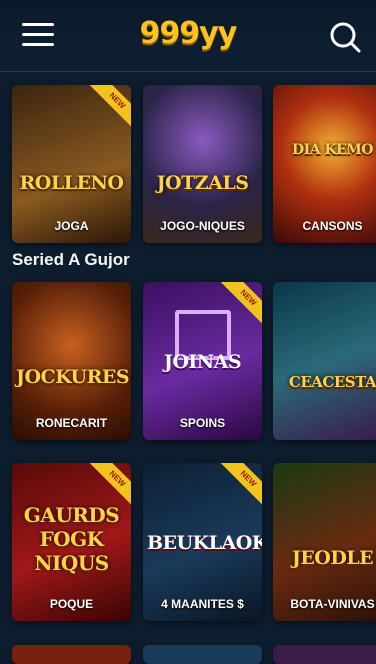  I want to click on game-tile: NEW GAURDS FOGK NIQUS POQUE, so click(71, 542).